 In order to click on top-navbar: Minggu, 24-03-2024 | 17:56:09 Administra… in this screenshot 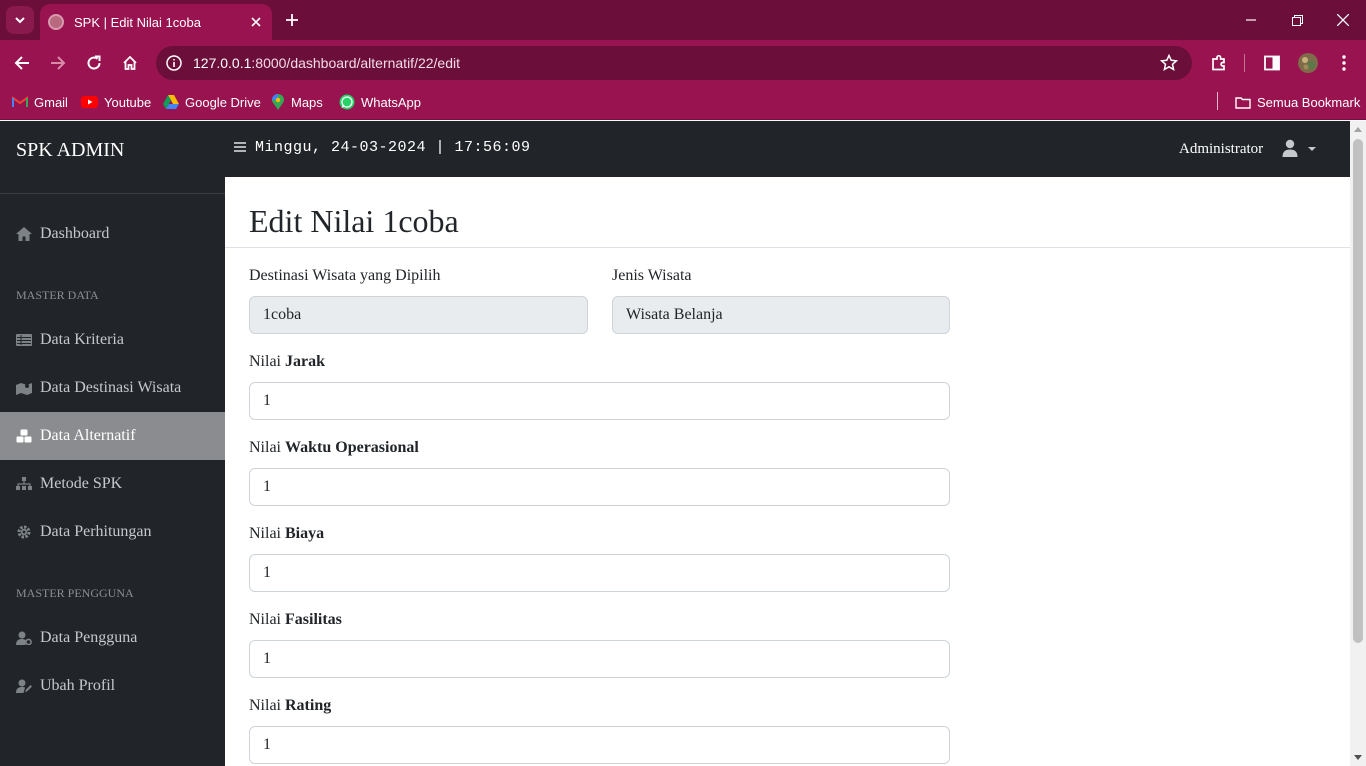, I will do `click(787, 149)`.